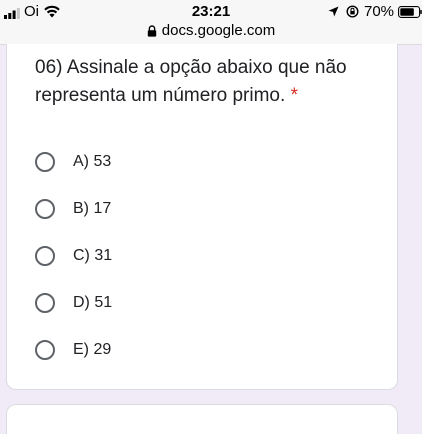 The width and height of the screenshot is (422, 434). I want to click on battery-percentage: 70%, so click(379, 11).